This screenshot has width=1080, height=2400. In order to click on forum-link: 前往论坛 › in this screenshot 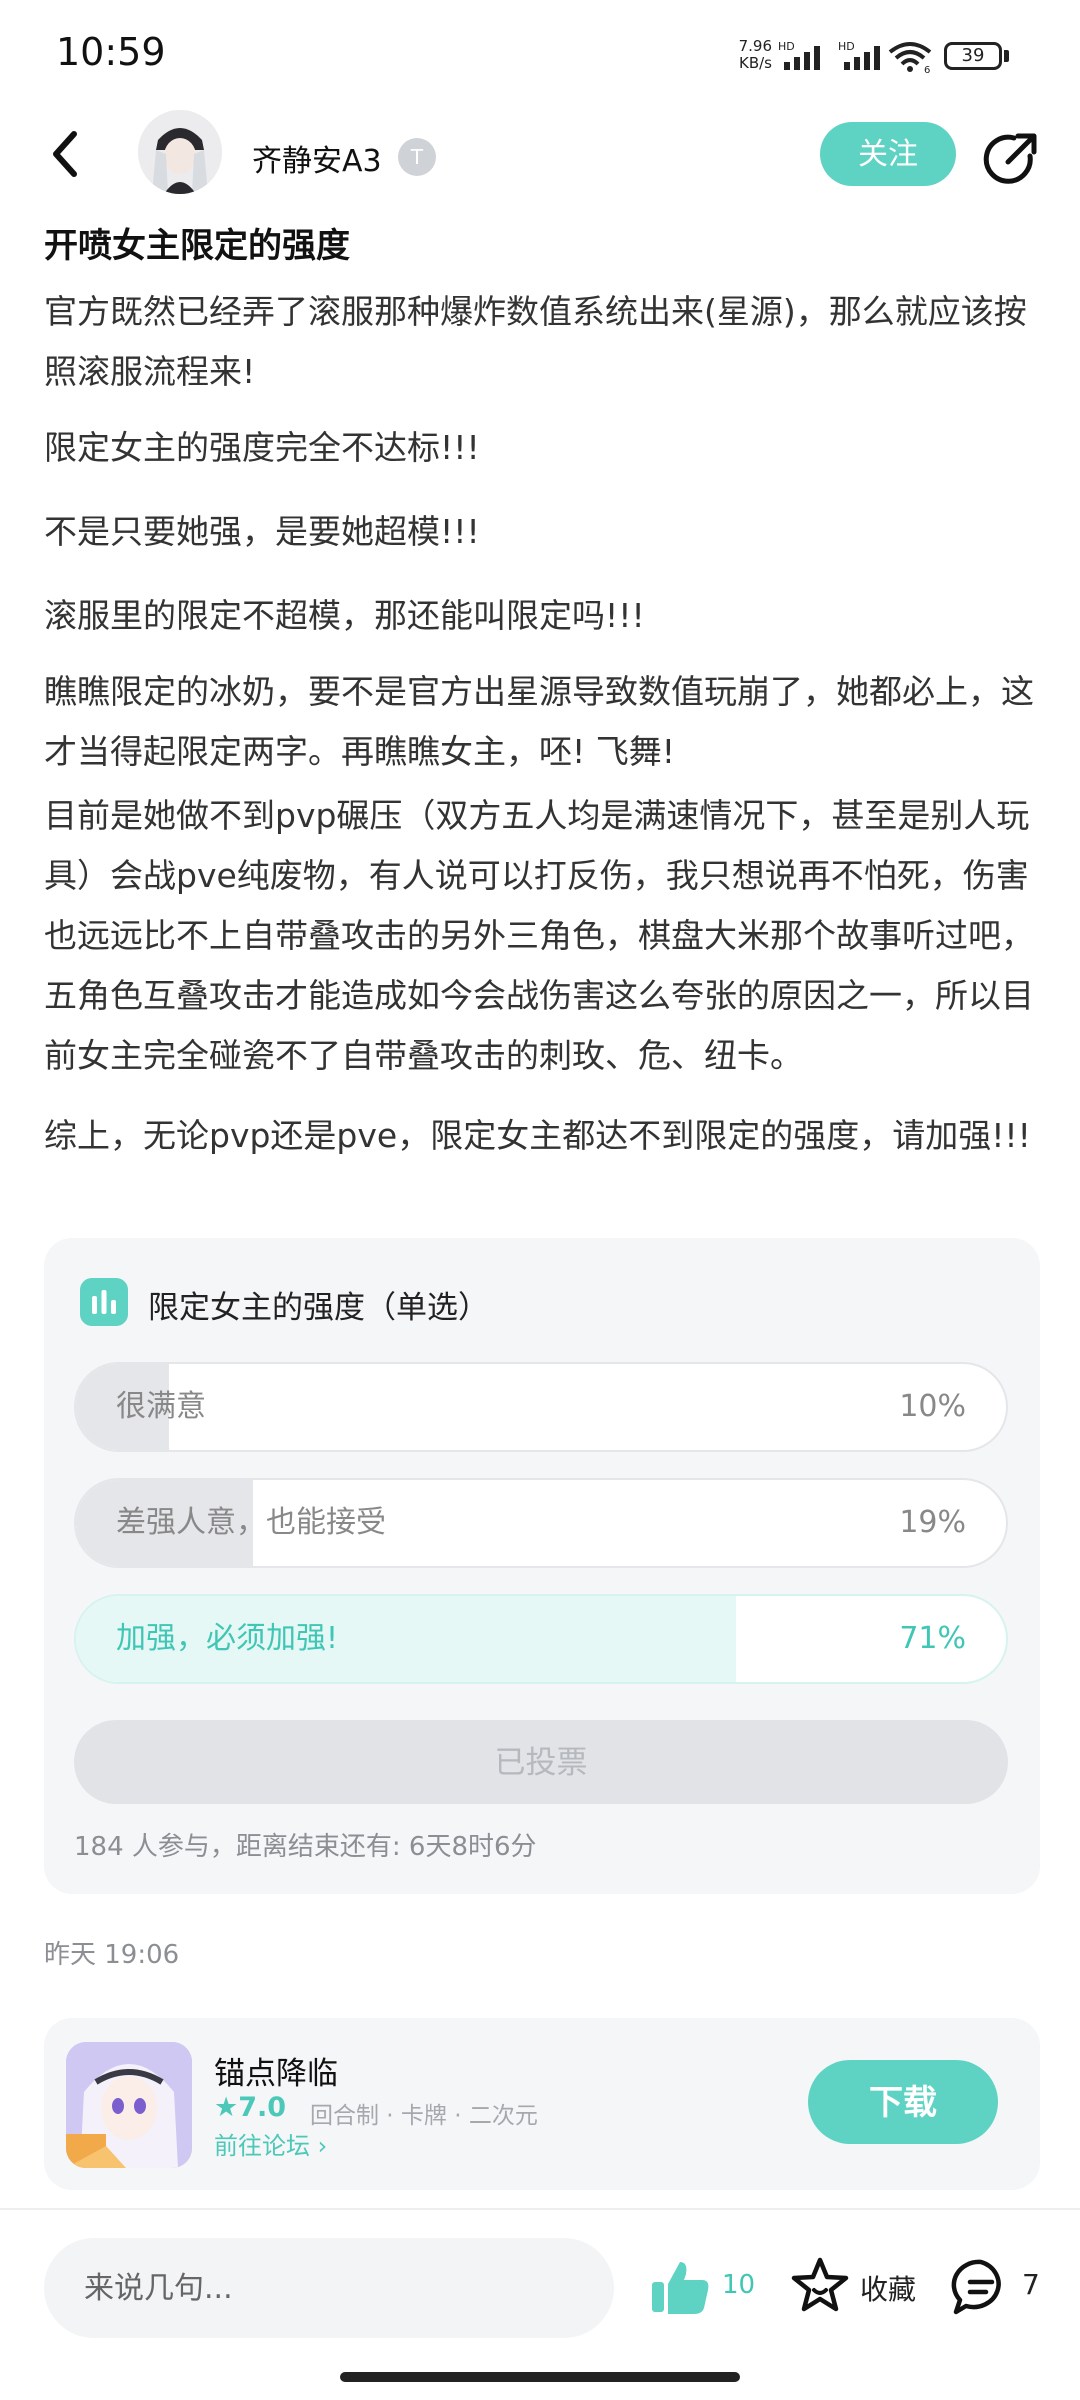, I will do `click(270, 2143)`.